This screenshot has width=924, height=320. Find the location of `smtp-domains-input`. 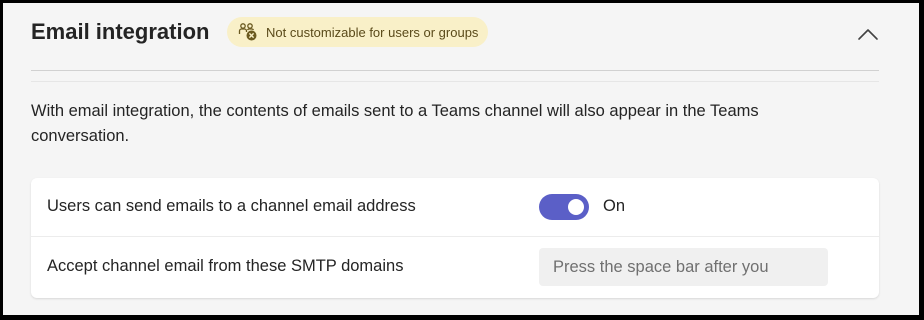

smtp-domains-input is located at coordinates (683, 267).